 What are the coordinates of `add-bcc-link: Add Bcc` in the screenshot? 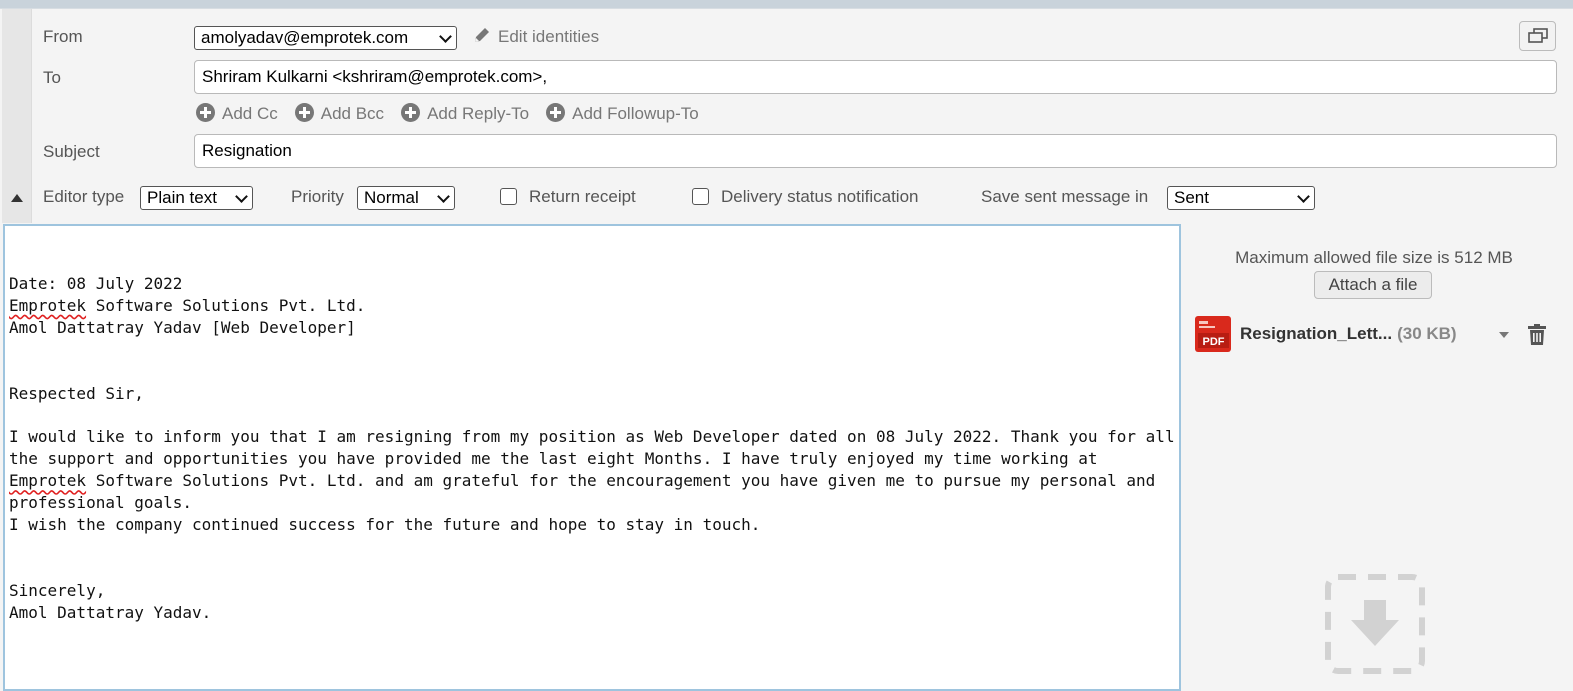 It's located at (339, 113).